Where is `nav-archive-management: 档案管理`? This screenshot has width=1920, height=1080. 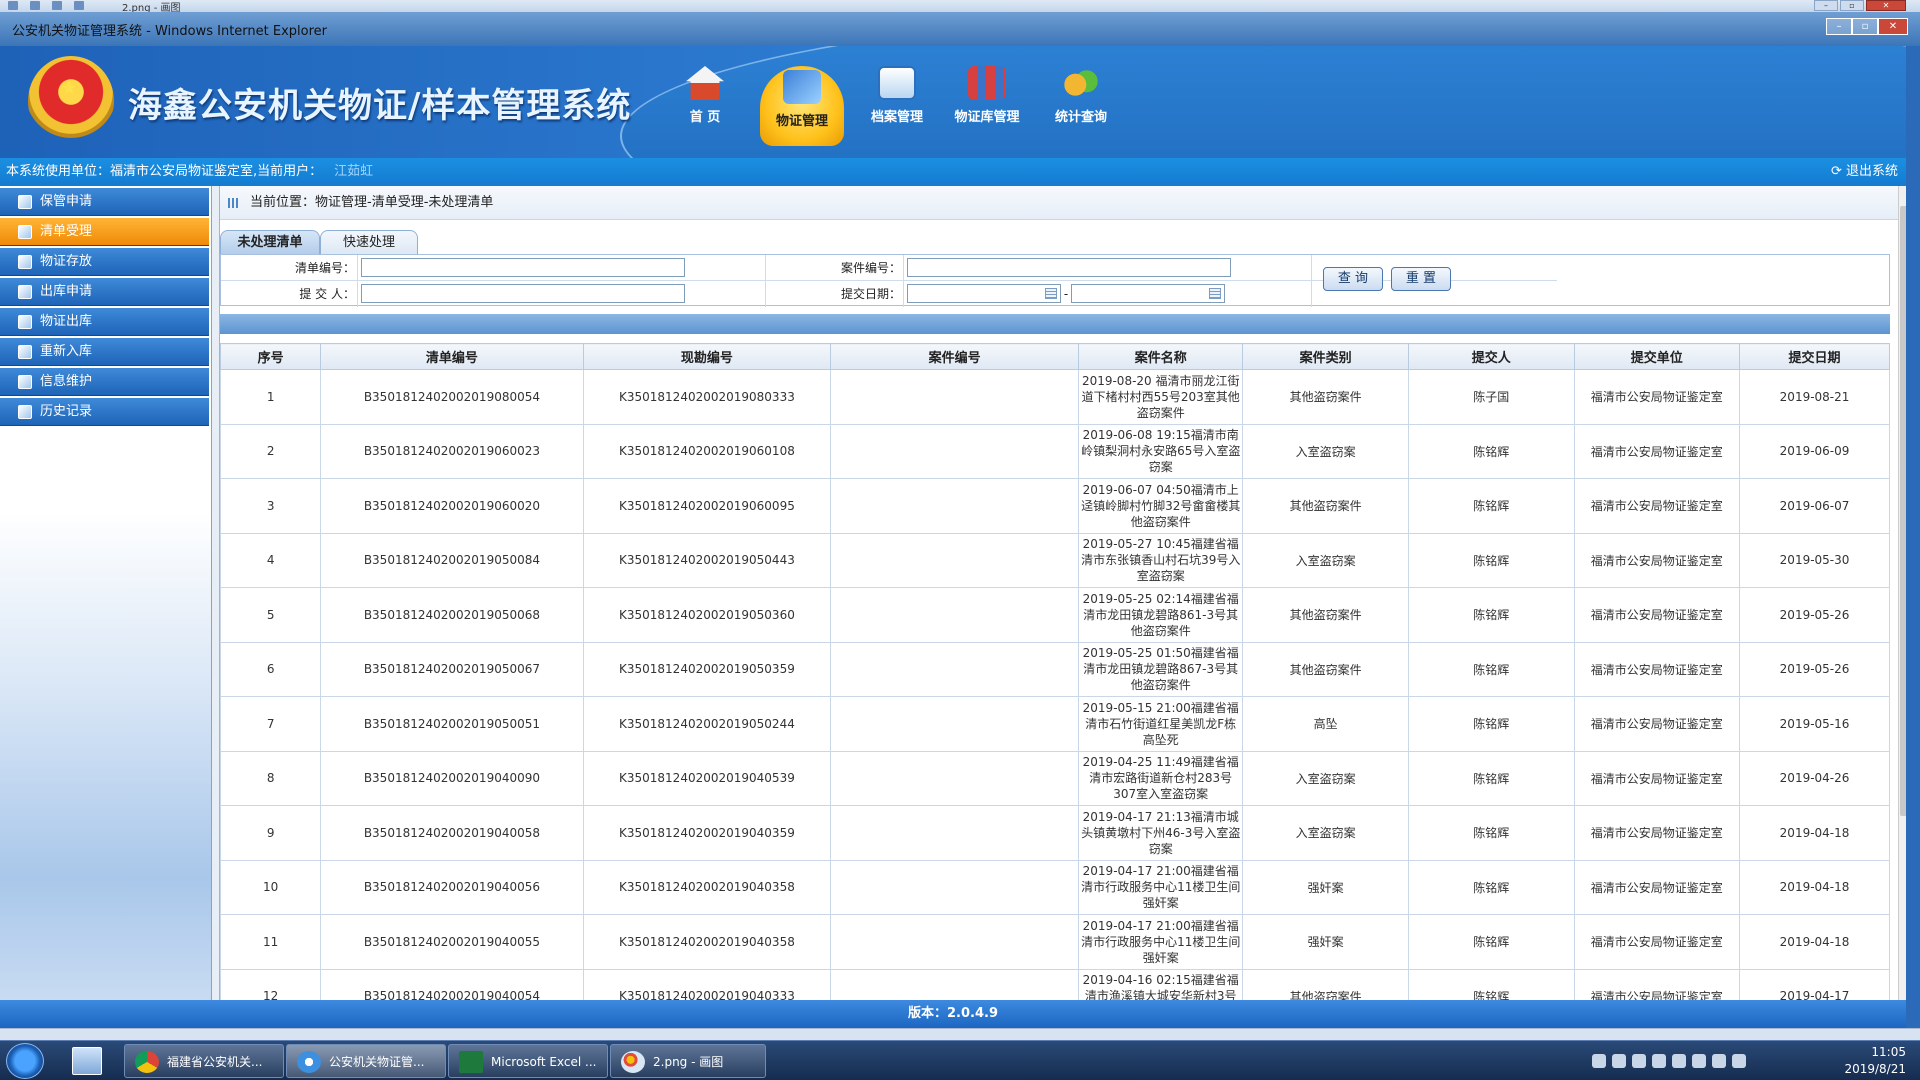
nav-archive-management: 档案管理 is located at coordinates (897, 105).